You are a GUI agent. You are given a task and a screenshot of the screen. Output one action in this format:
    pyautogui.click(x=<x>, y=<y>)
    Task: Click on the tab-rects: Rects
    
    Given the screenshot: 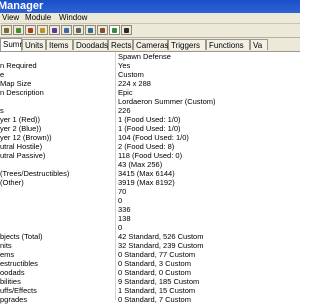 What is the action you would take?
    pyautogui.click(x=120, y=44)
    